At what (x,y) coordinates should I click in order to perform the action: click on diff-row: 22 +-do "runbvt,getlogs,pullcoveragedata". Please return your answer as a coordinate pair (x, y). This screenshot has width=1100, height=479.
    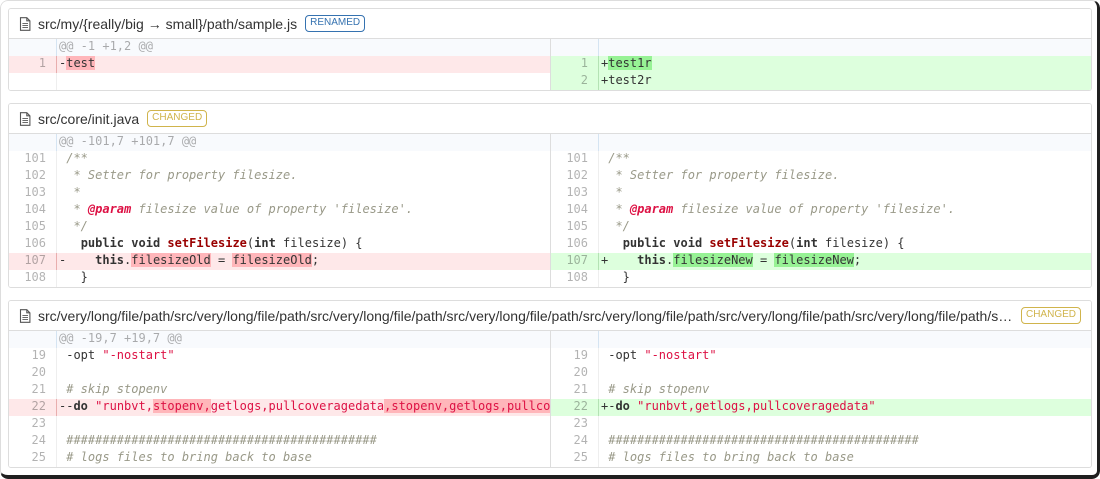
    Looking at the image, I should click on (821, 407).